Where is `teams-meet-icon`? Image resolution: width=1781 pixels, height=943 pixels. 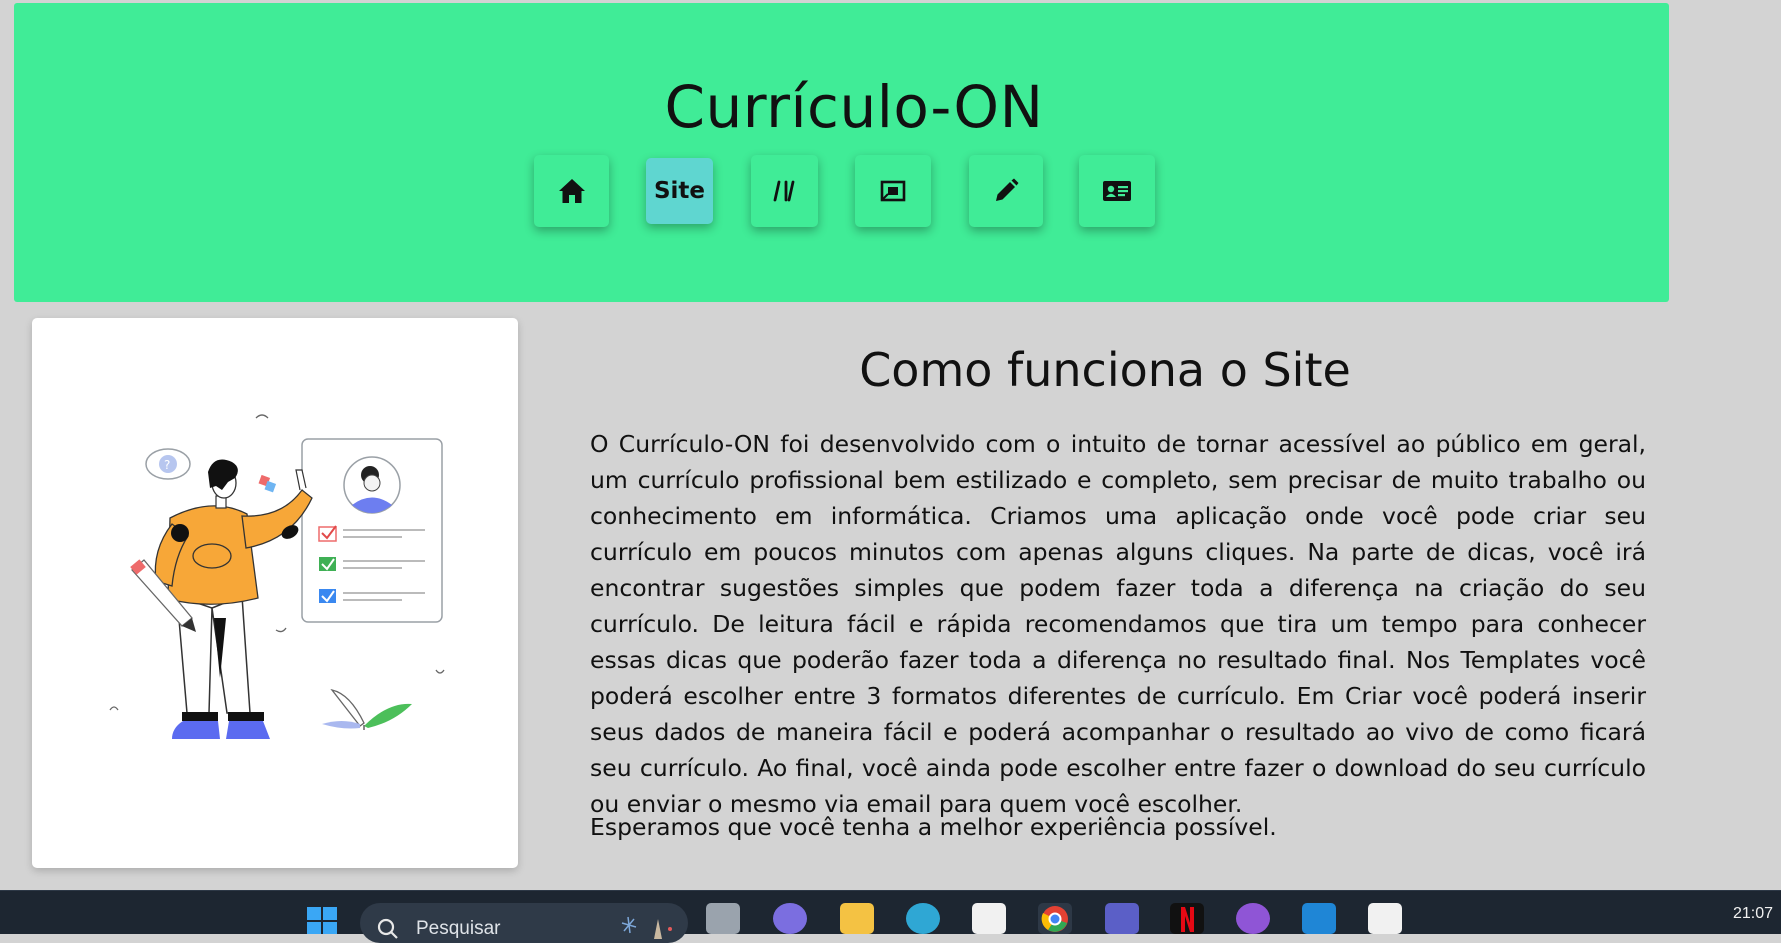
teams-meet-icon is located at coordinates (790, 918).